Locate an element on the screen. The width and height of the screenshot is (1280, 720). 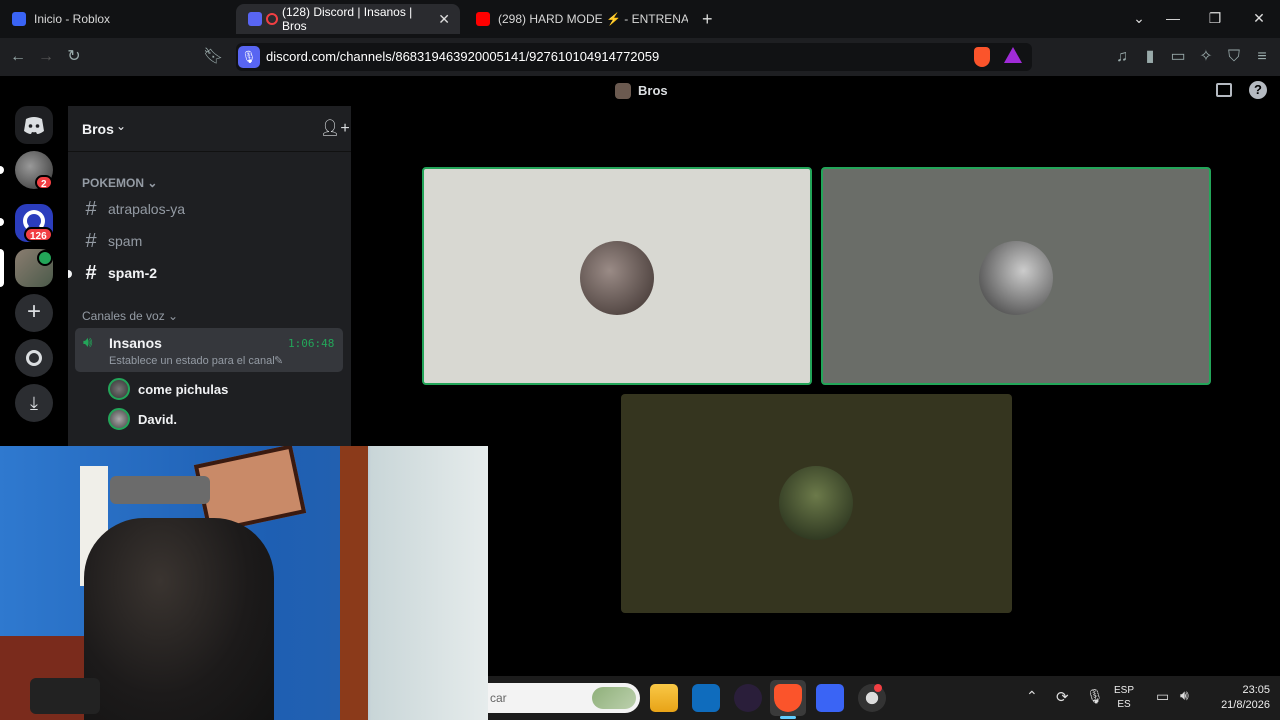
search-highlight-icon is located at coordinates (614, 698).